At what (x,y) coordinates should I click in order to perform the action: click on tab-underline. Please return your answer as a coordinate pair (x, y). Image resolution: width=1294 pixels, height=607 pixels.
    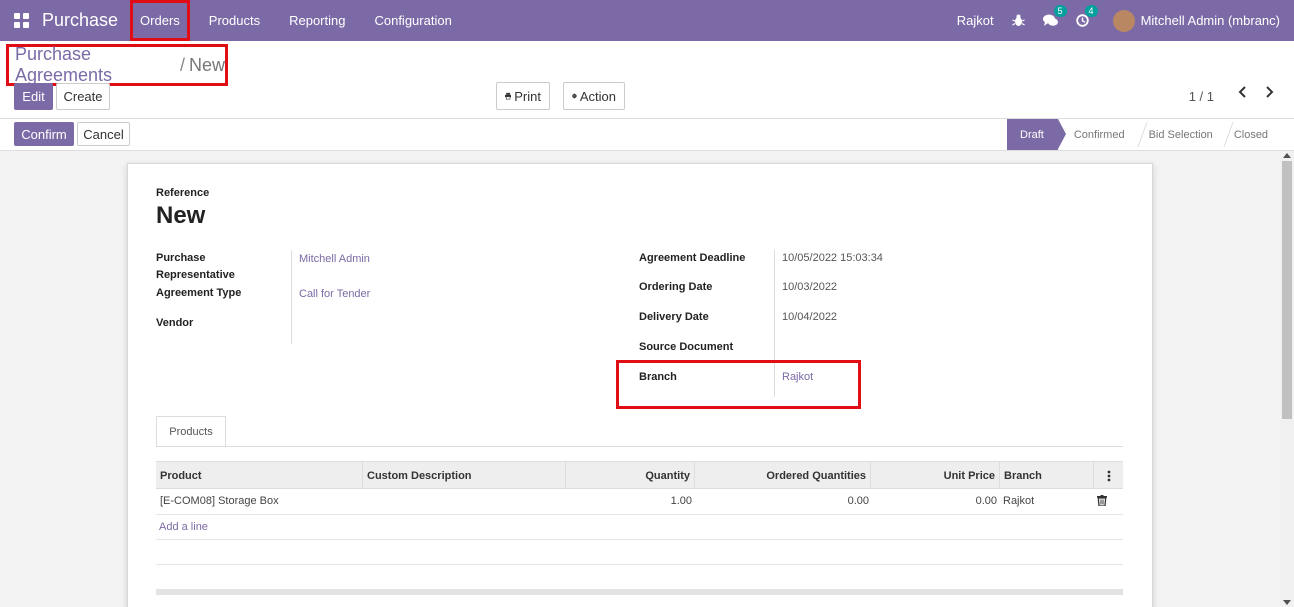
    Looking at the image, I should click on (639, 446).